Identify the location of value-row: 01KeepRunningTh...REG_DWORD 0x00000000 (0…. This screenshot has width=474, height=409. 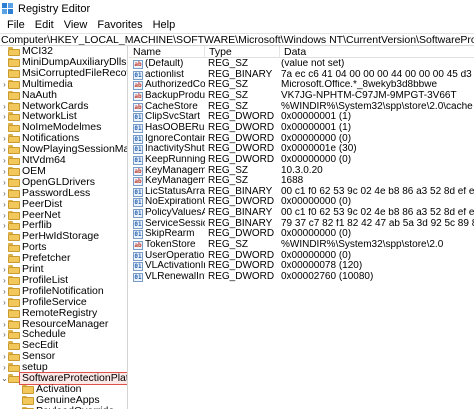
(301, 160).